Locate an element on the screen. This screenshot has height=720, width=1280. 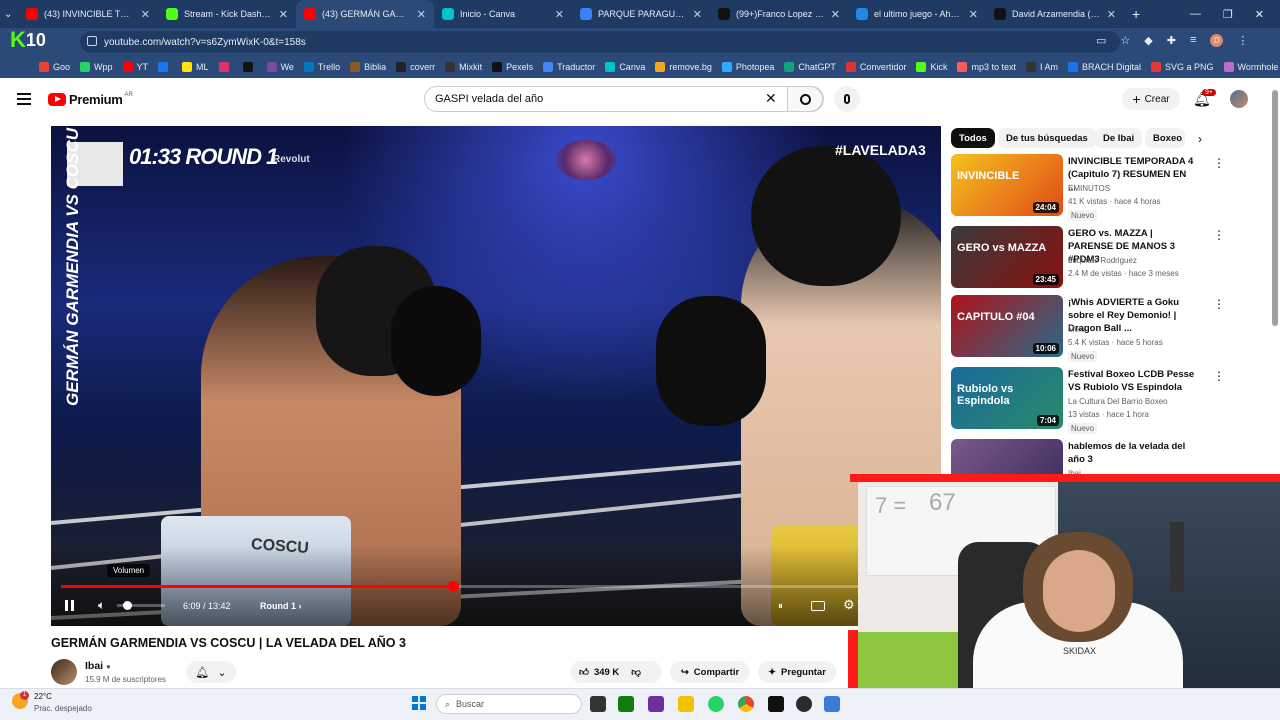
menu-dots-icon: ⋮ is located at coordinates (1242, 40).